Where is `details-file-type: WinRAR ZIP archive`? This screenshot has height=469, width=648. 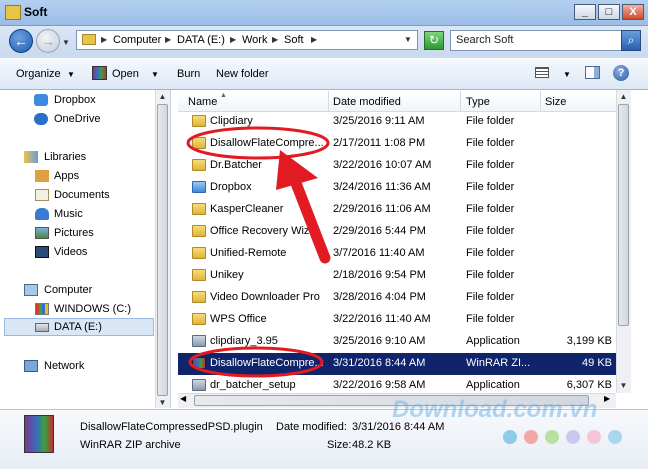
details-file-type: WinRAR ZIP archive is located at coordinates (130, 445).